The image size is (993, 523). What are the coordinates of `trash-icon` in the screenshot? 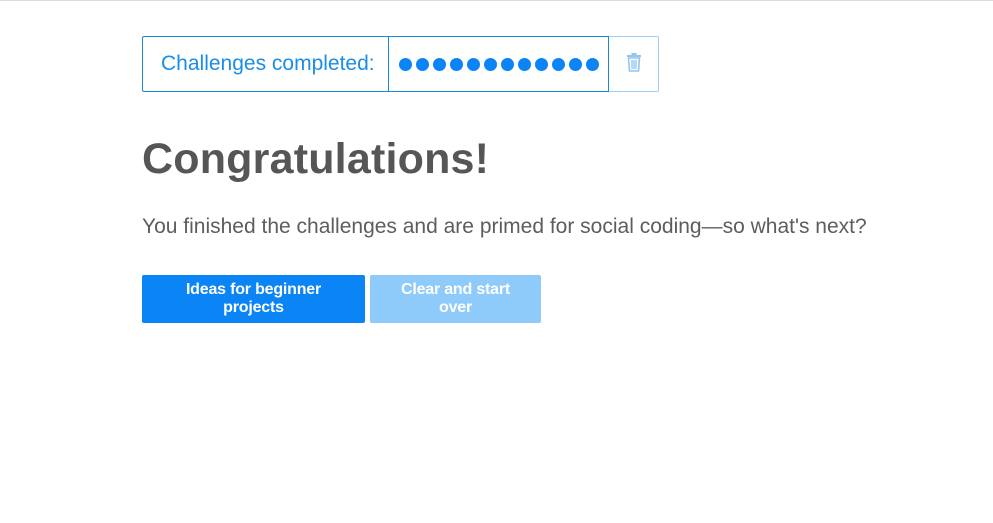 It's located at (634, 64).